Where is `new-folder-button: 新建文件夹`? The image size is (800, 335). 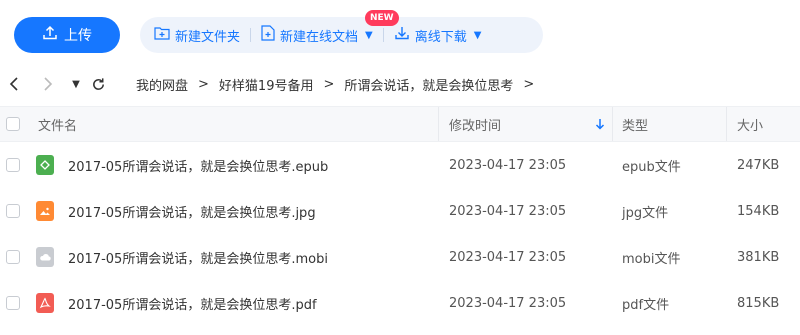
new-folder-button: 新建文件夹 is located at coordinates (197, 35).